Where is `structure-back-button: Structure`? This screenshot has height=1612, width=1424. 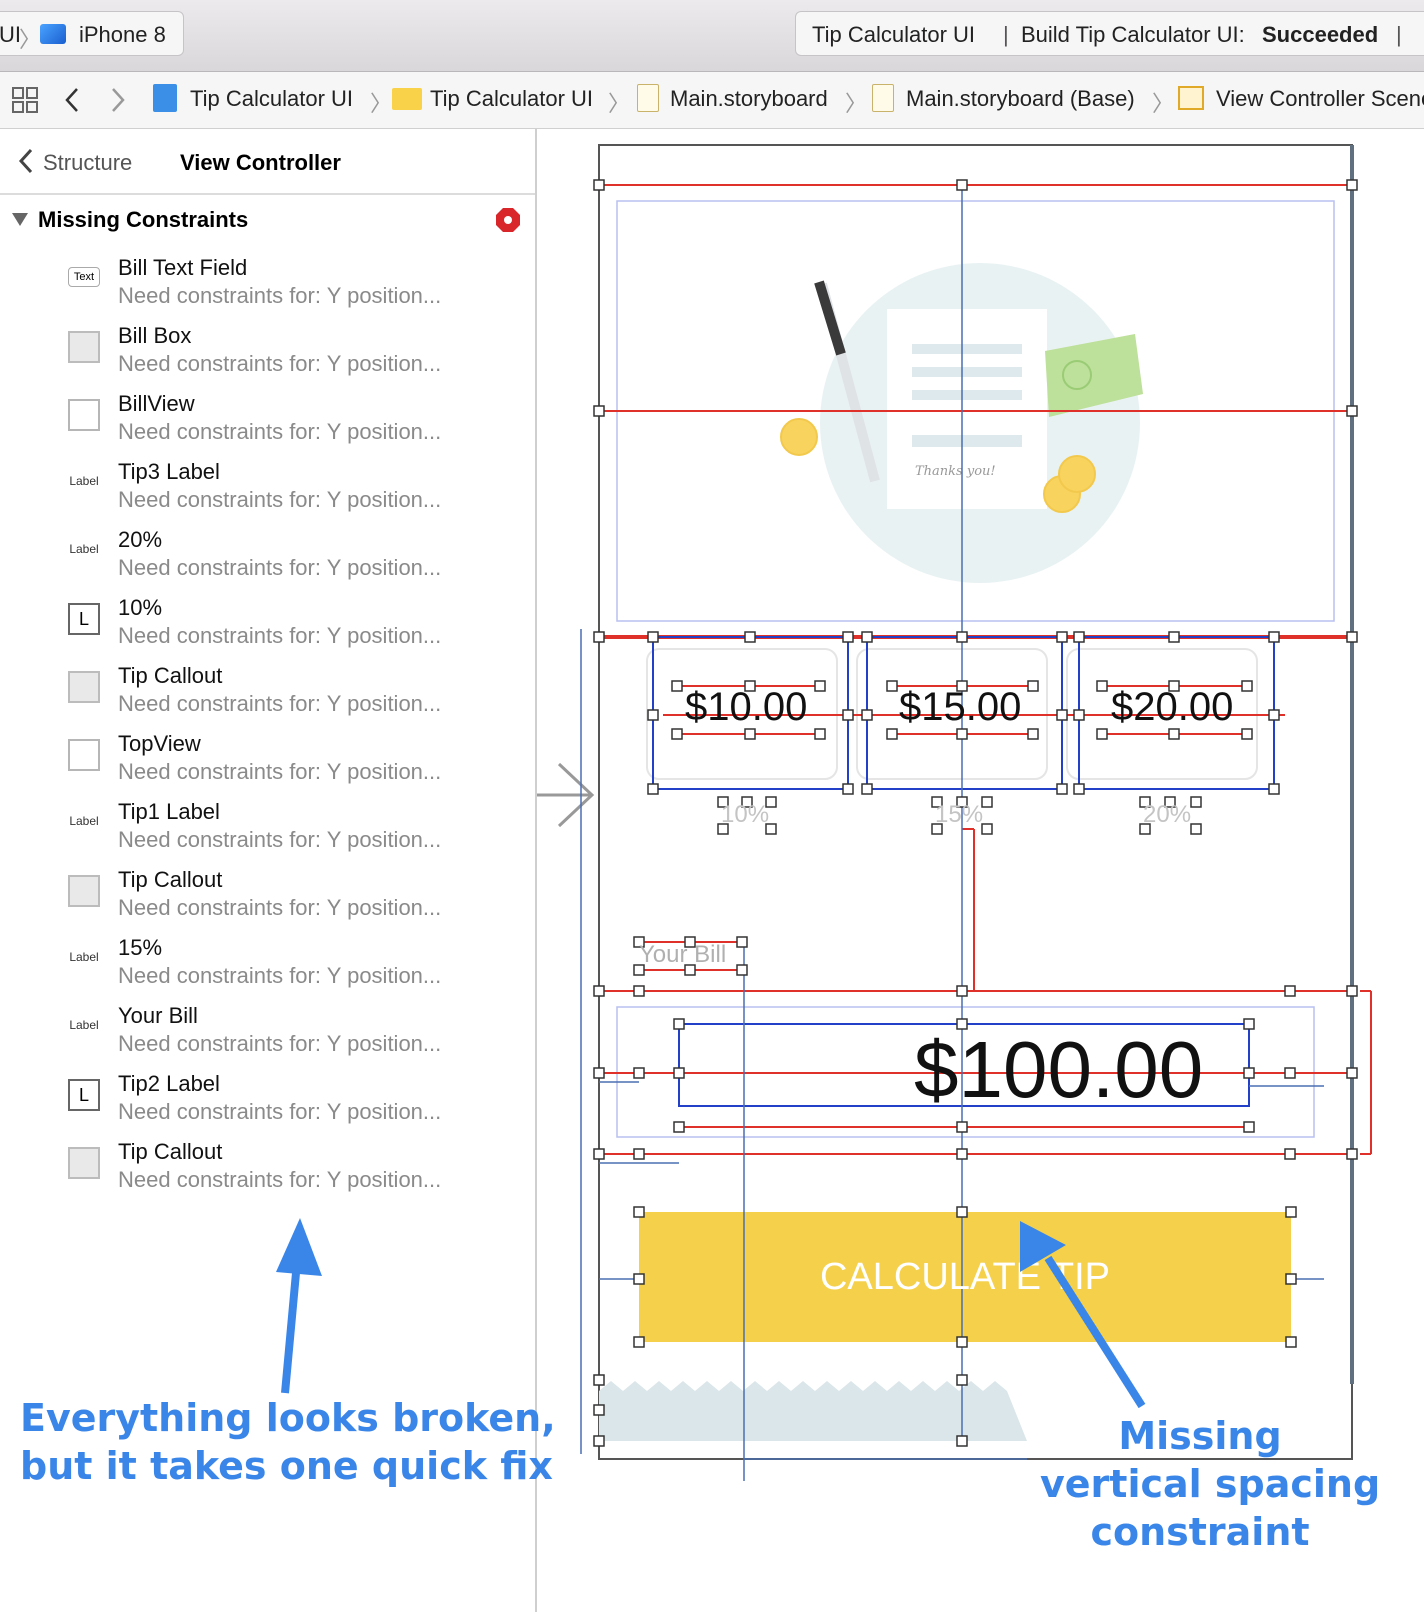 structure-back-button: Structure is located at coordinates (87, 163).